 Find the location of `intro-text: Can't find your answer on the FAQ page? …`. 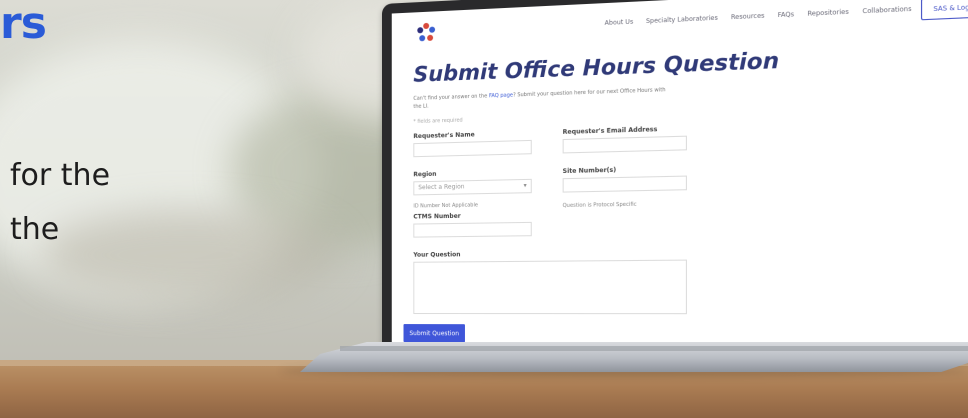

intro-text: Can't find your answer on the FAQ page? … is located at coordinates (541, 98).